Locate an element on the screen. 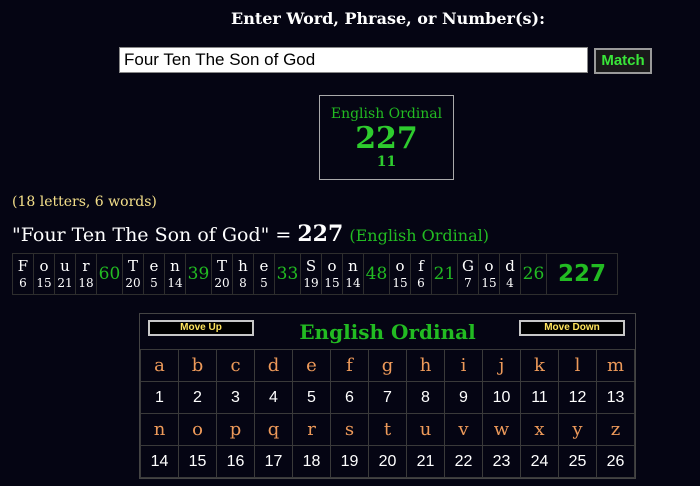  alphabet-value: 15 is located at coordinates (197, 461).